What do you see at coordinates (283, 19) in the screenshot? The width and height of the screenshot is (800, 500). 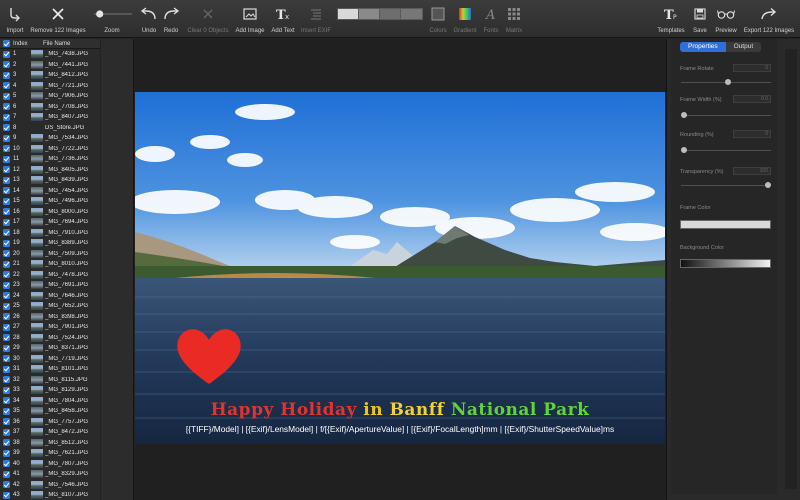 I see `add-text-button: Tx Add Text` at bounding box center [283, 19].